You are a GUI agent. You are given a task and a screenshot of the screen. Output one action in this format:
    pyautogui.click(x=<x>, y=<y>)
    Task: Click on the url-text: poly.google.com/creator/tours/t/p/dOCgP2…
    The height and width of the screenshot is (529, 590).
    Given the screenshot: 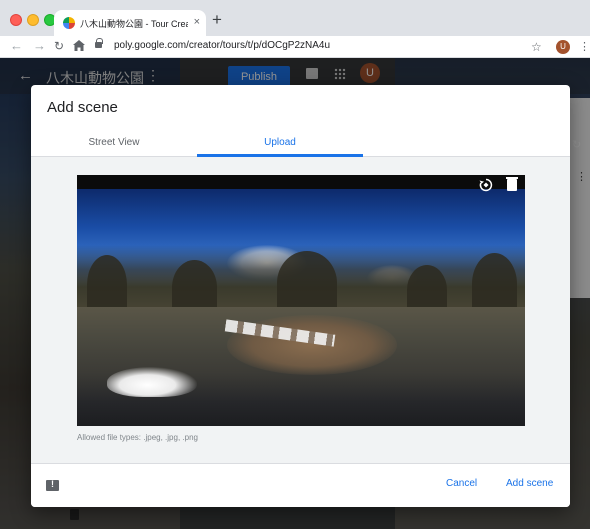 What is the action you would take?
    pyautogui.click(x=222, y=45)
    